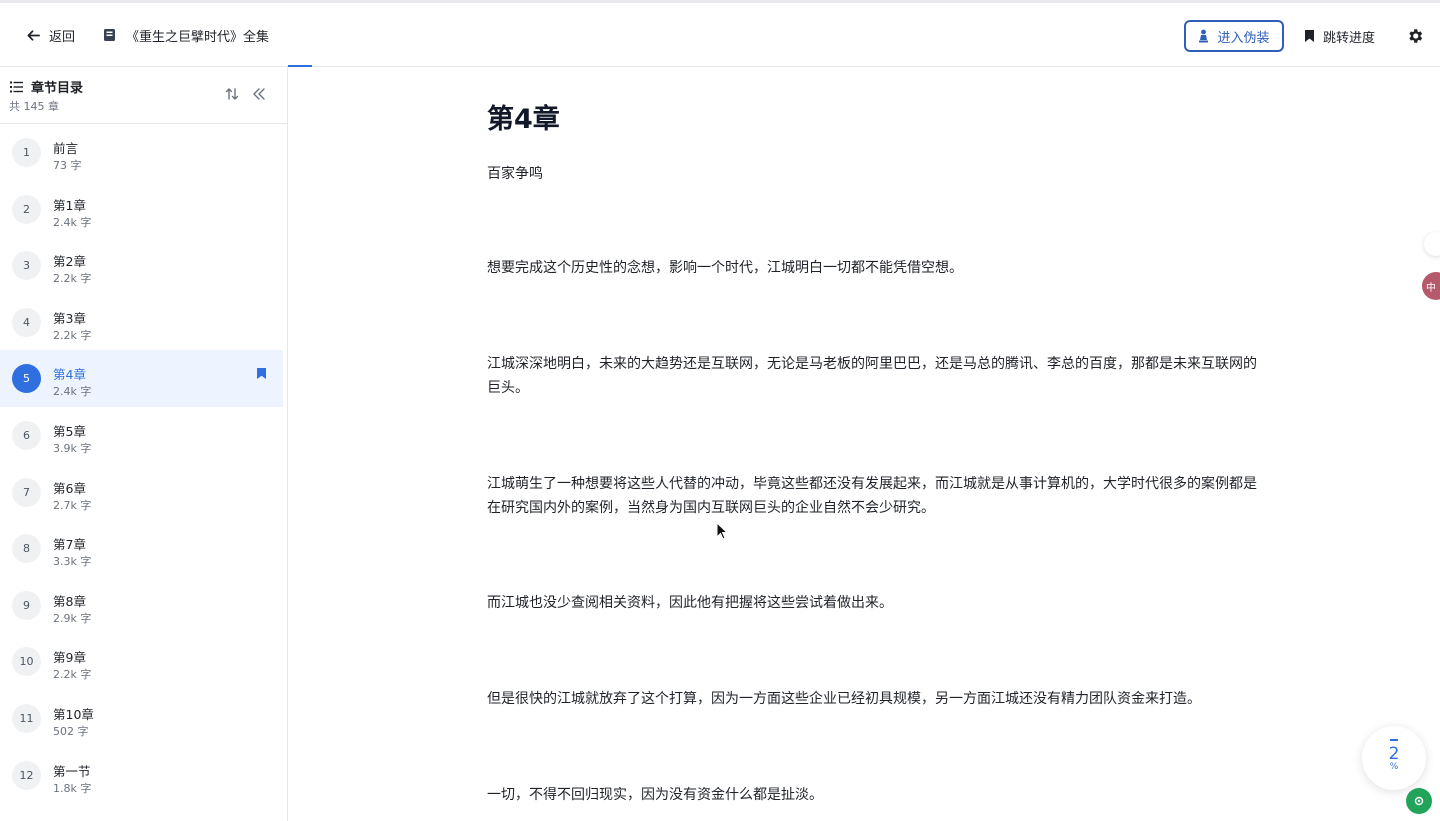  What do you see at coordinates (33, 35) in the screenshot?
I see `arrow-left-icon` at bounding box center [33, 35].